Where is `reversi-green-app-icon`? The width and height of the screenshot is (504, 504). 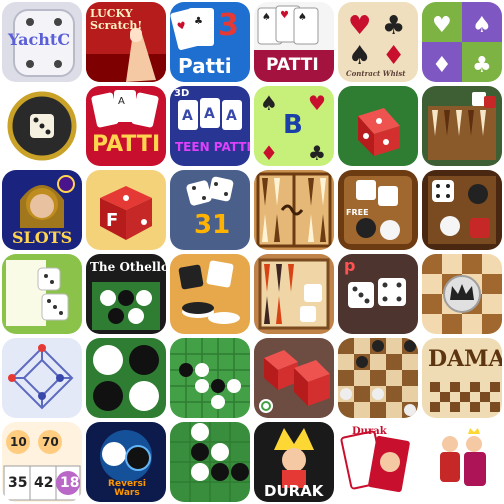 reversi-green-app-icon is located at coordinates (126, 378).